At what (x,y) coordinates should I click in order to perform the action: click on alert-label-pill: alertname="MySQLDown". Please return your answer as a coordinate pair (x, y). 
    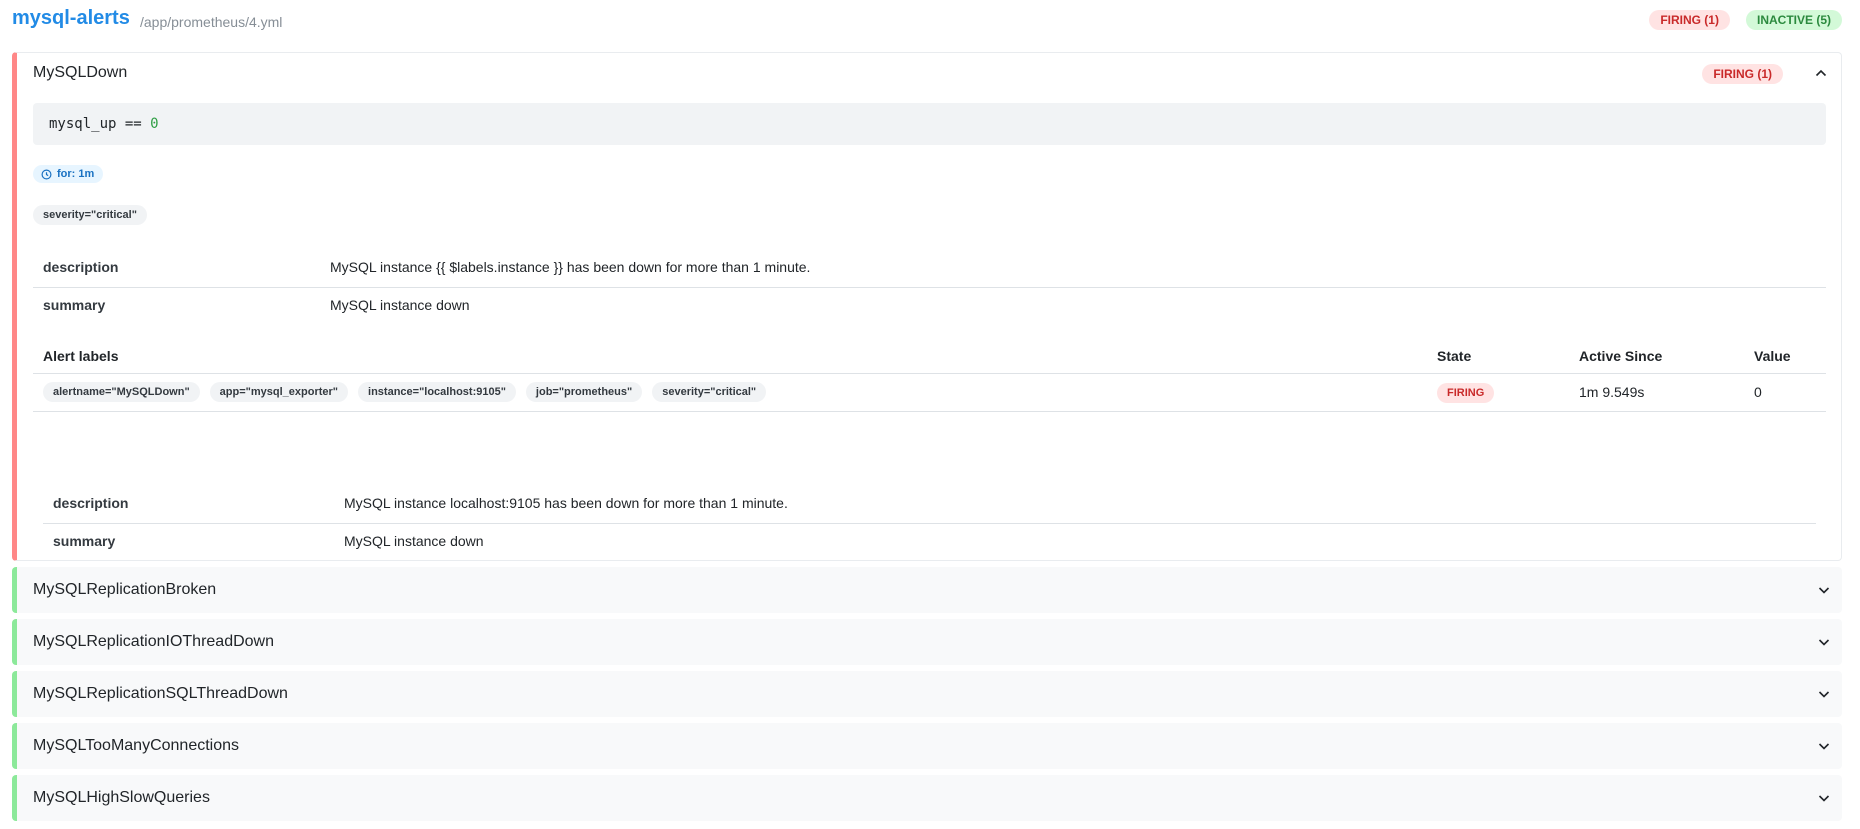
    Looking at the image, I should click on (121, 392).